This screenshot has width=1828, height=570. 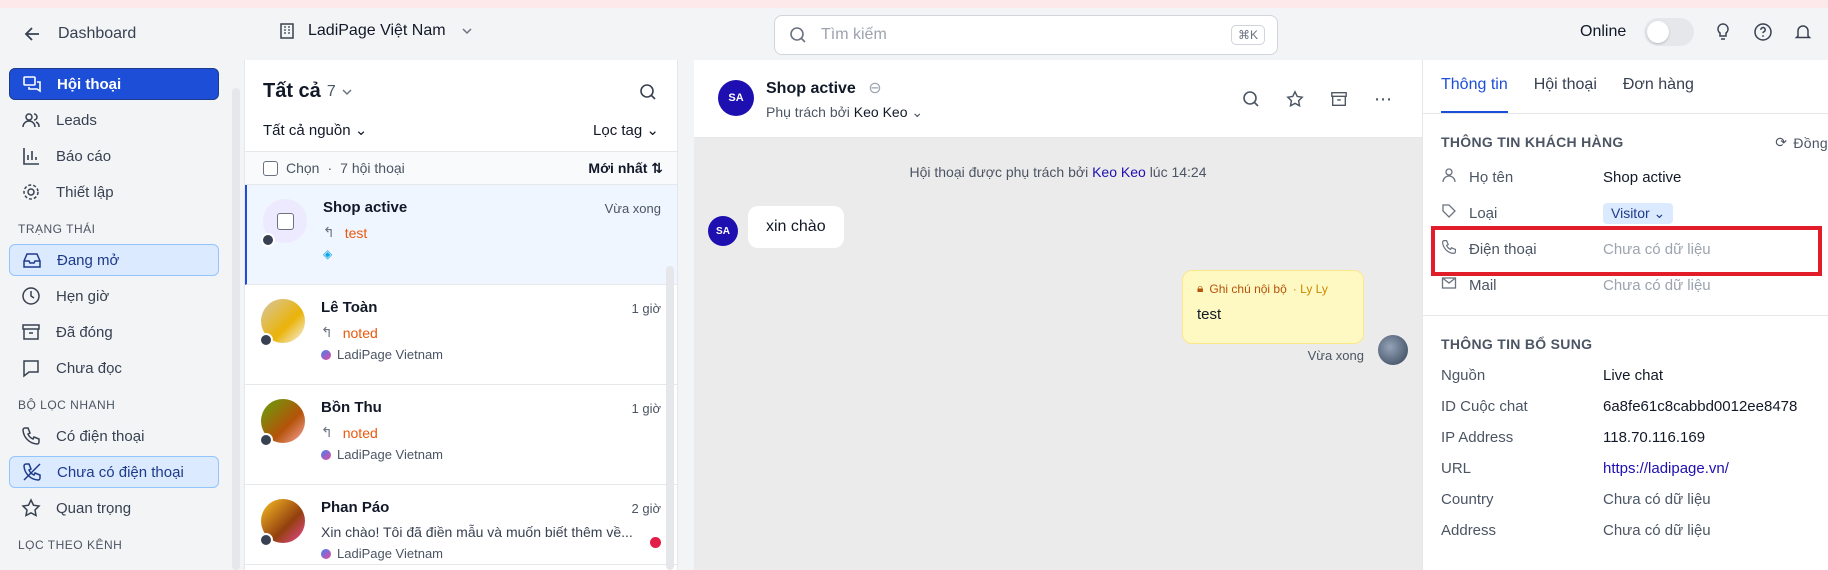 What do you see at coordinates (70, 545) in the screenshot?
I see `channel-filter-heading: LỌC THEO KÊNH` at bounding box center [70, 545].